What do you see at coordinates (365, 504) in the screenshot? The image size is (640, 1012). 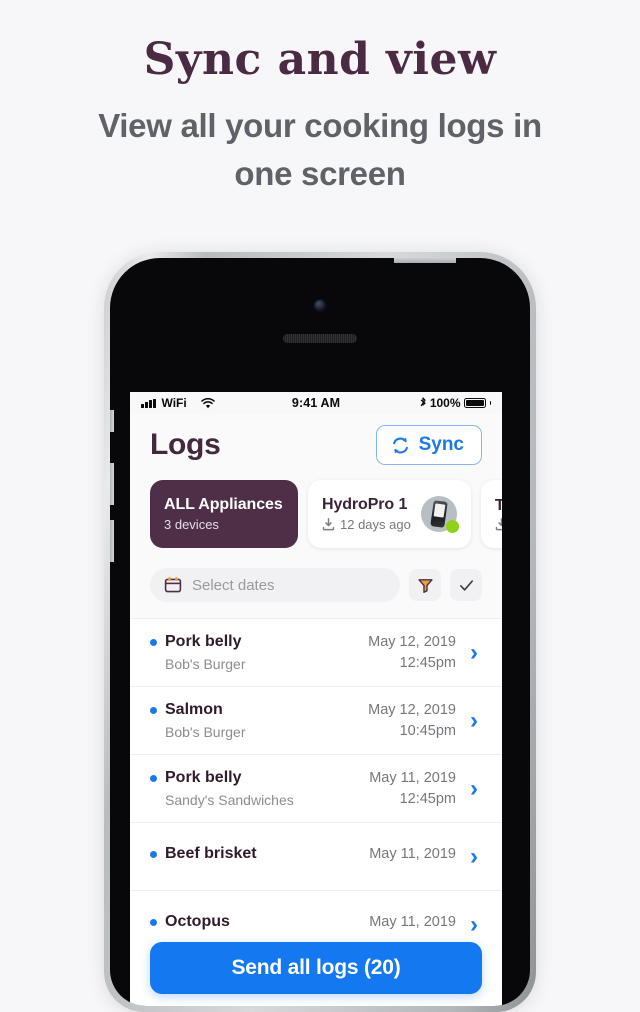 I see `device-card-name: HydroPro 1` at bounding box center [365, 504].